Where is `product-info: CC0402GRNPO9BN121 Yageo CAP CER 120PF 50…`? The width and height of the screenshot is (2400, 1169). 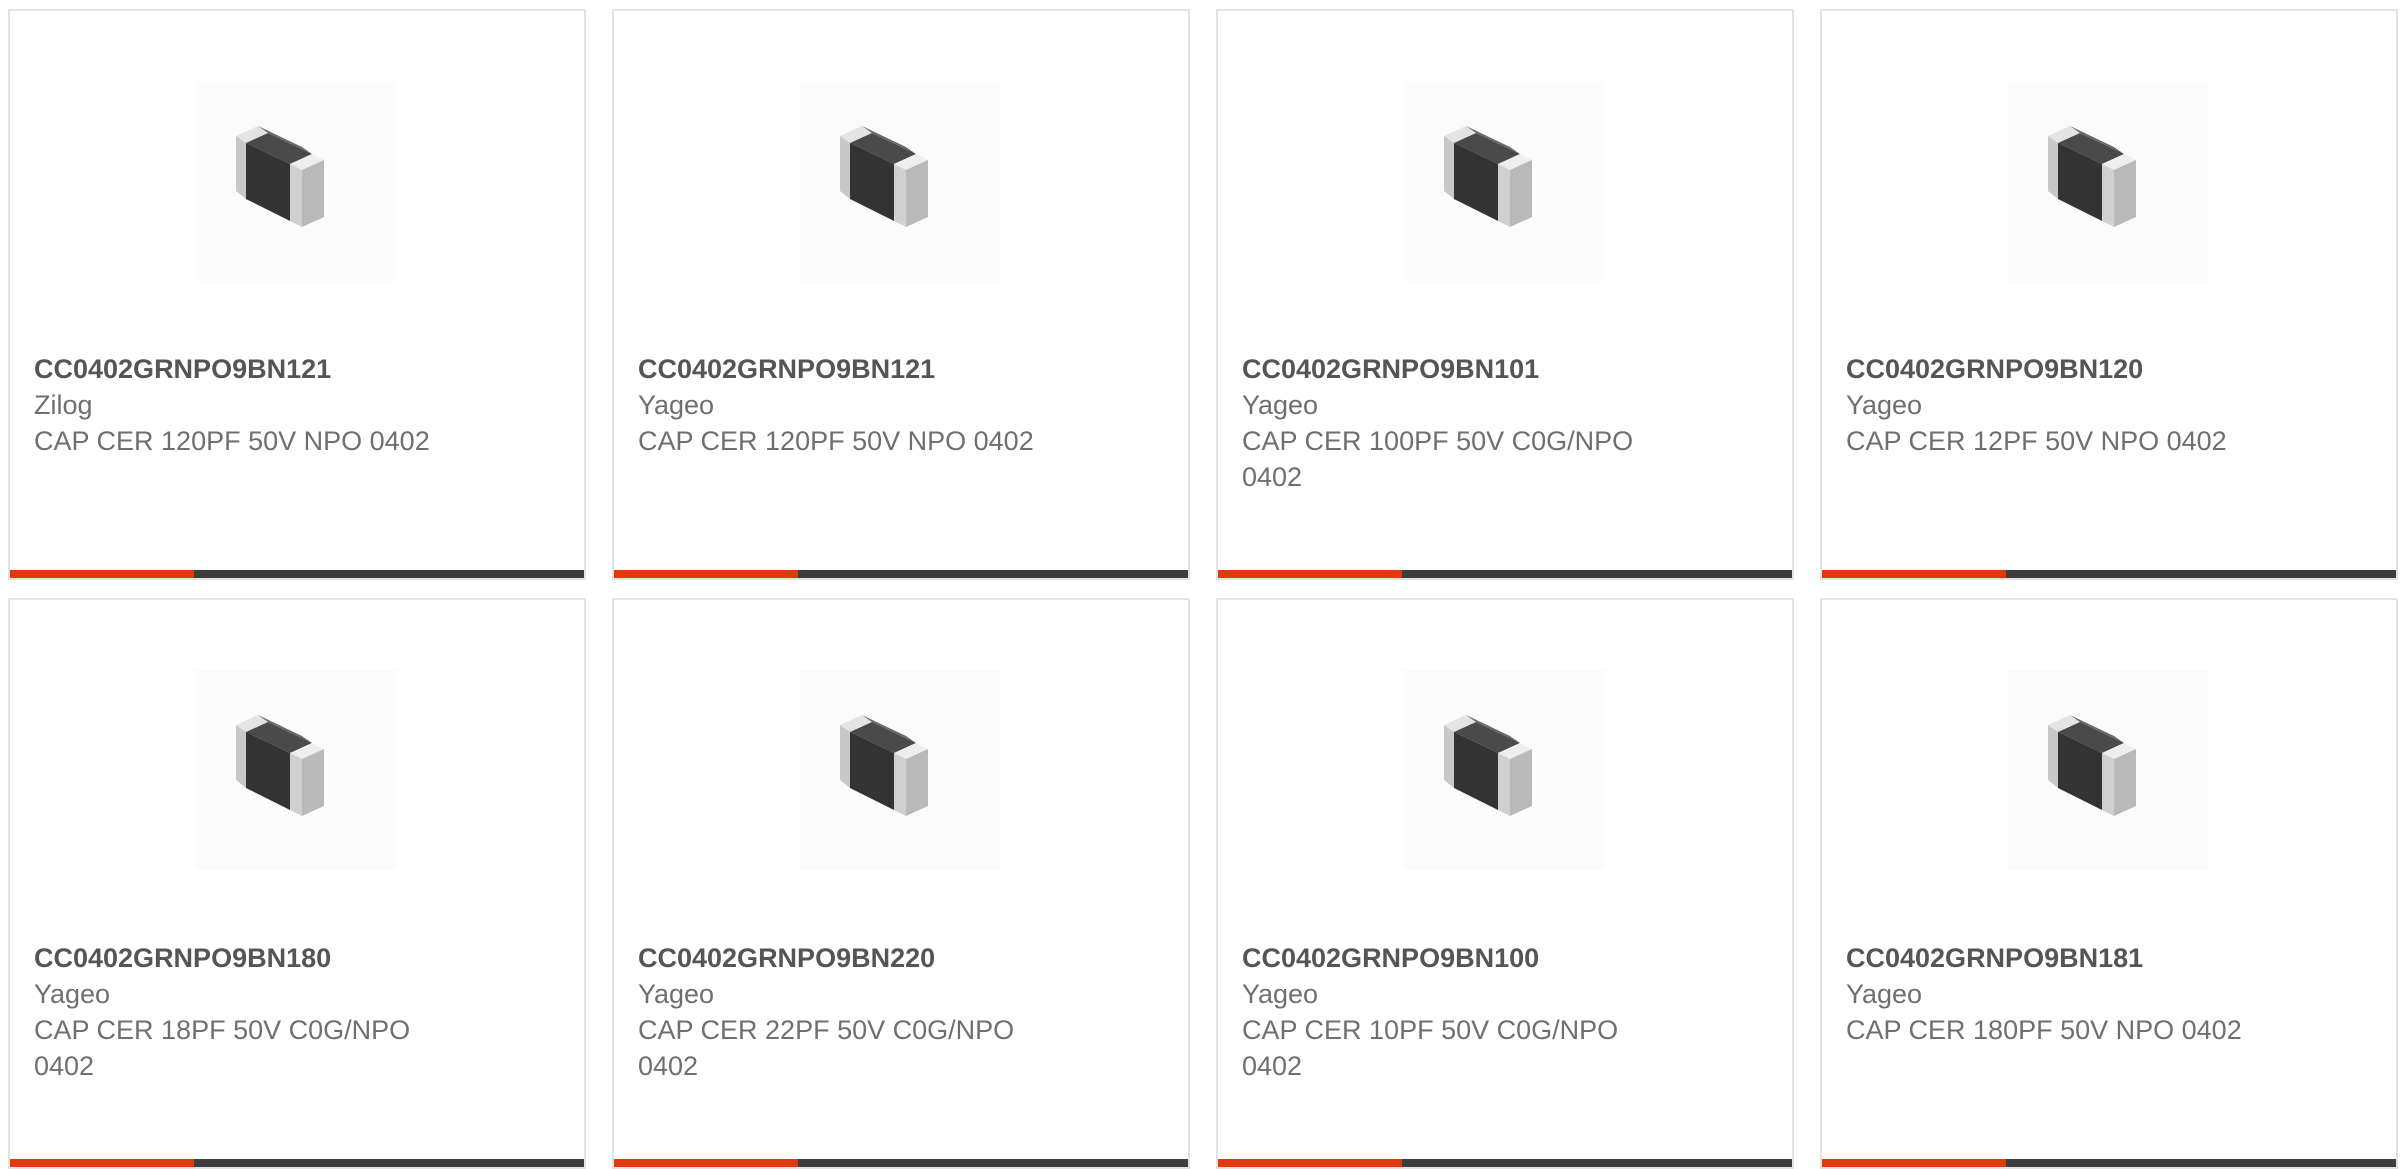
product-info: CC0402GRNPO9BN121 Yageo CAP CER 120PF 50… is located at coordinates (843, 405).